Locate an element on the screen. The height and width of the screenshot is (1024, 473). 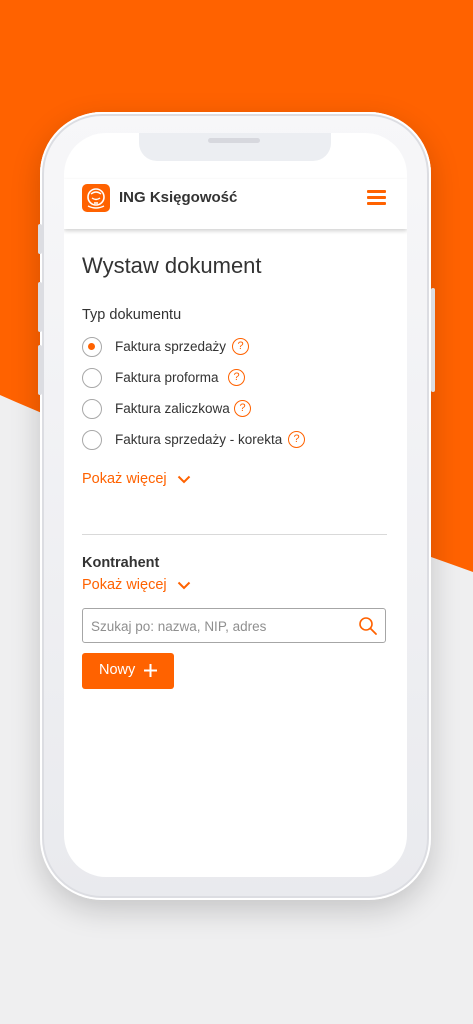
option-label: Faktura zaliczkowa is located at coordinates (172, 408).